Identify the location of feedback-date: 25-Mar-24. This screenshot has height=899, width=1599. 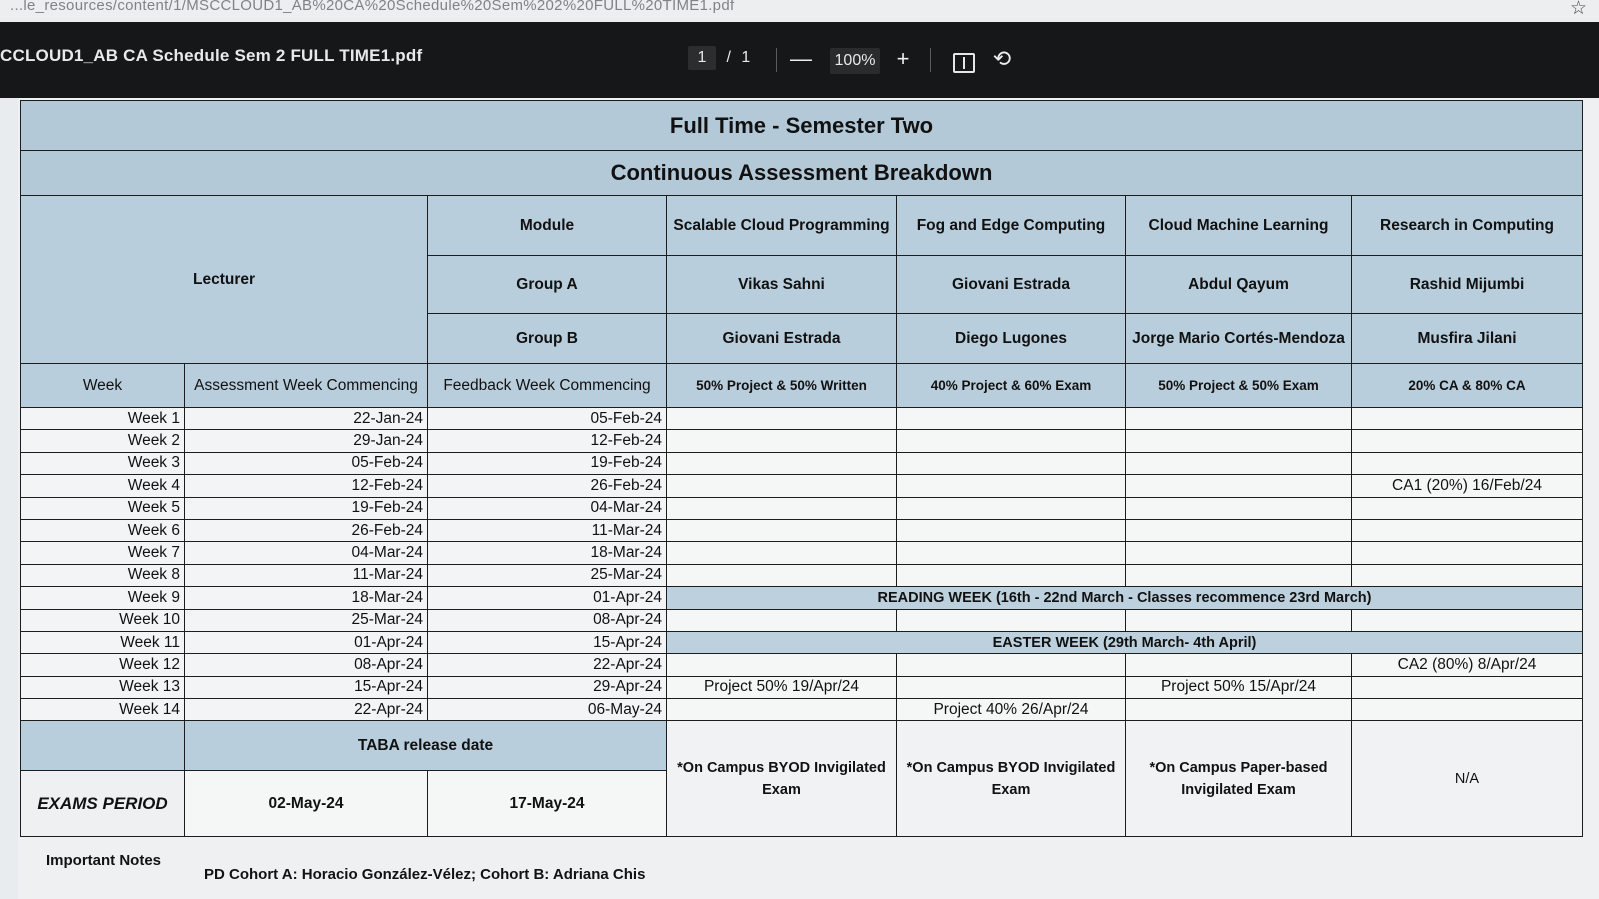
(547, 575).